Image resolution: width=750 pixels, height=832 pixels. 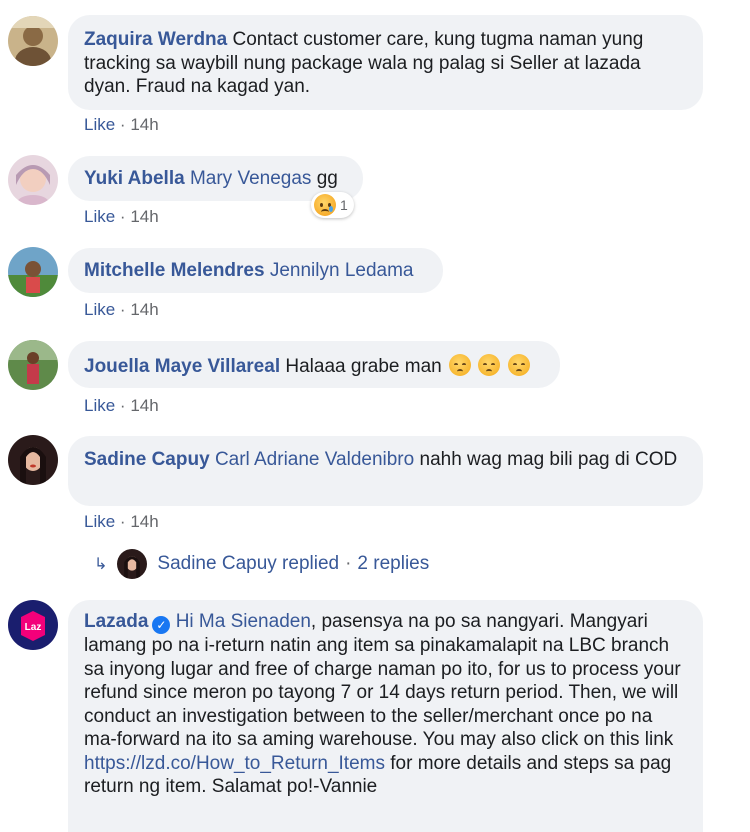 I want to click on comment-text: nahh wag mag bili pag di COD, so click(x=546, y=459).